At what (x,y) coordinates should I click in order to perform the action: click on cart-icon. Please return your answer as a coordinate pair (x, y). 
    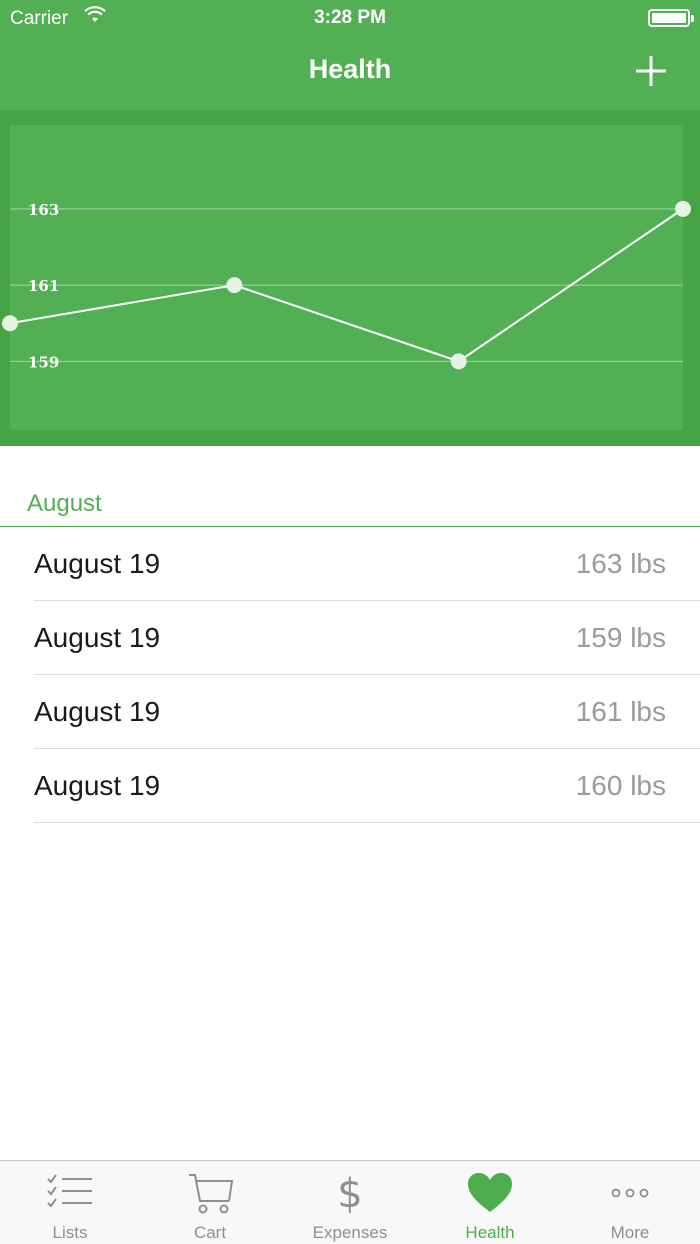
    Looking at the image, I should click on (211, 1194).